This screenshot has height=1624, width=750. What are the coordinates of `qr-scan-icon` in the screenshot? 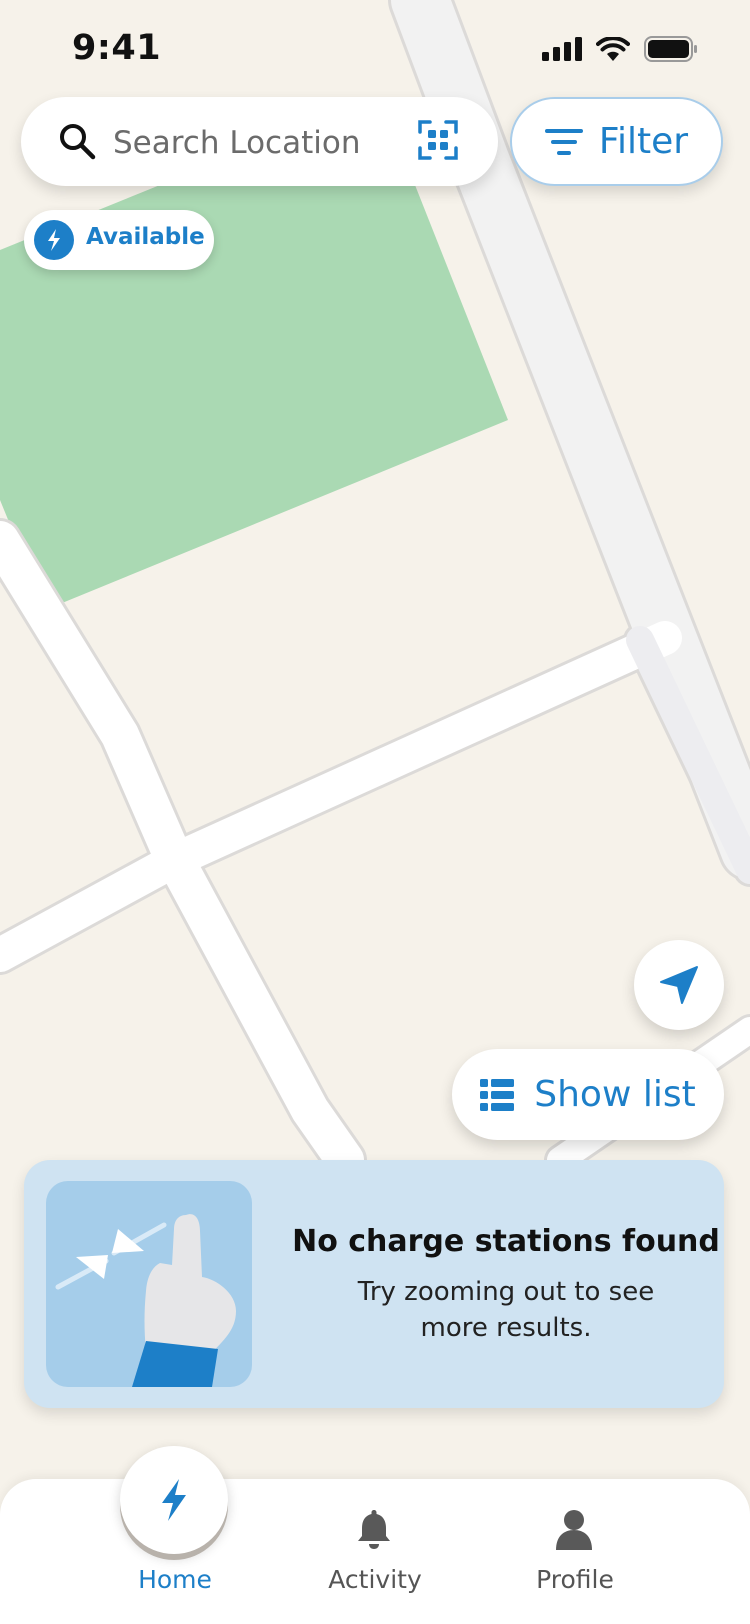 It's located at (438, 140).